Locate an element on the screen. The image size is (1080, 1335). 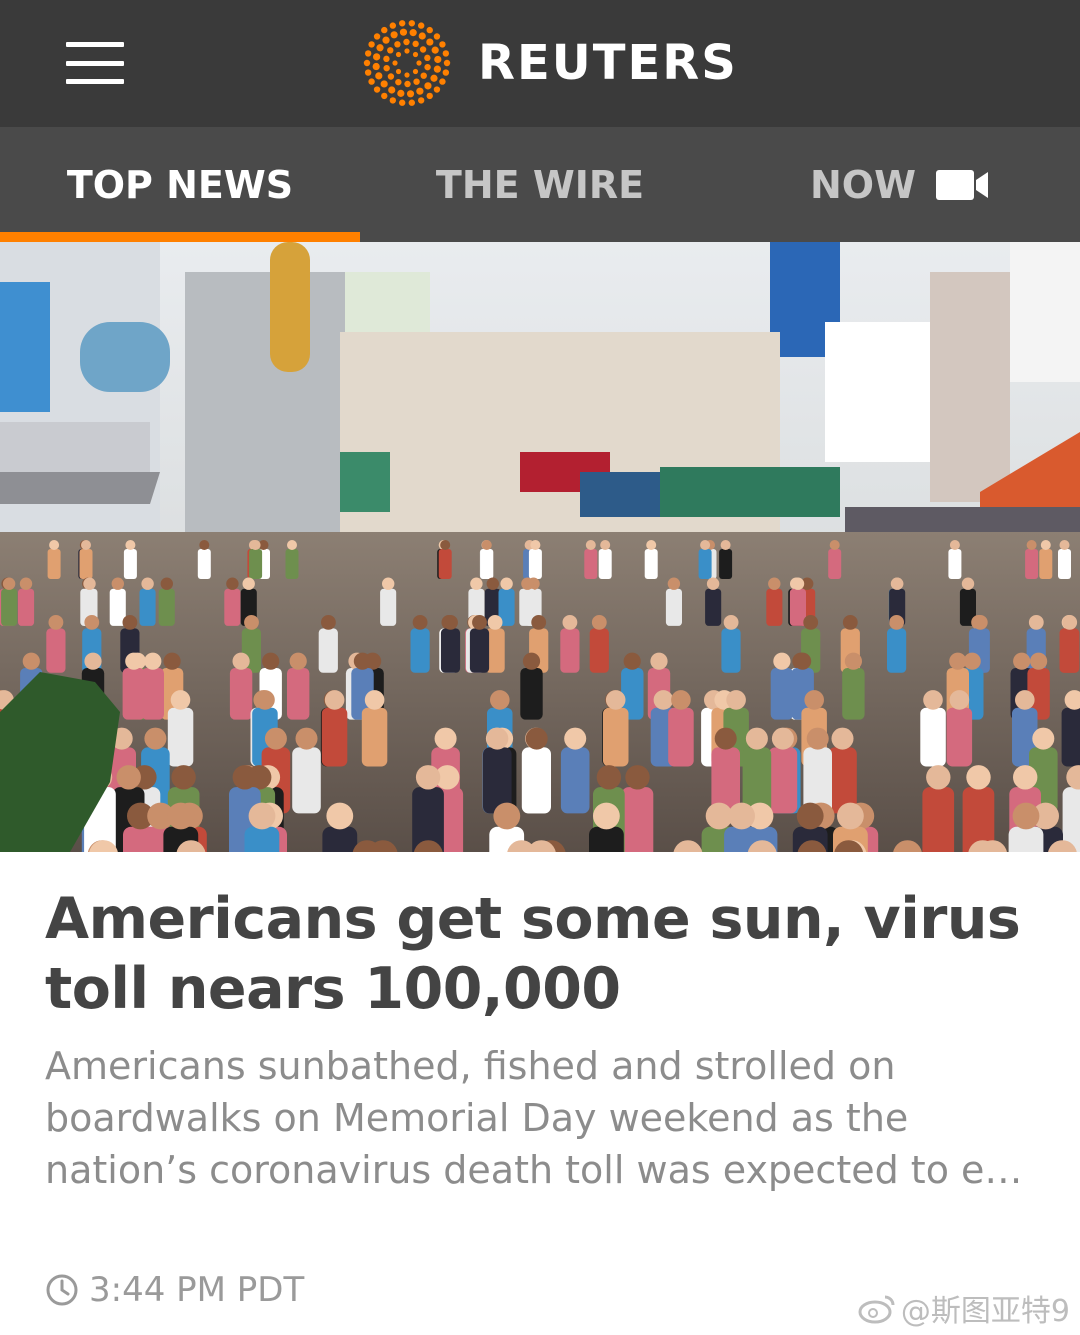
weibo-icon is located at coordinates (876, 1309).